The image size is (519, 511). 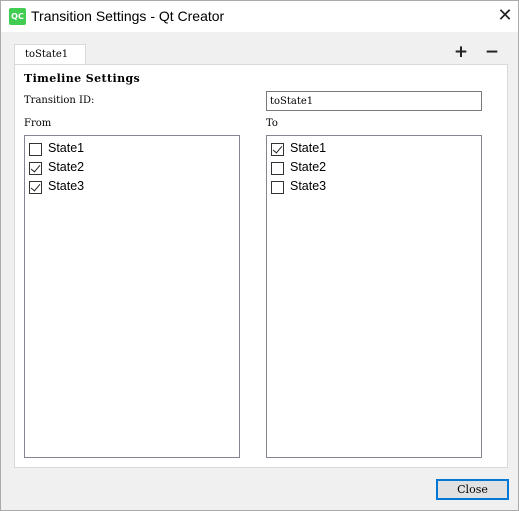 What do you see at coordinates (492, 52) in the screenshot?
I see `remove-transition-icon: −` at bounding box center [492, 52].